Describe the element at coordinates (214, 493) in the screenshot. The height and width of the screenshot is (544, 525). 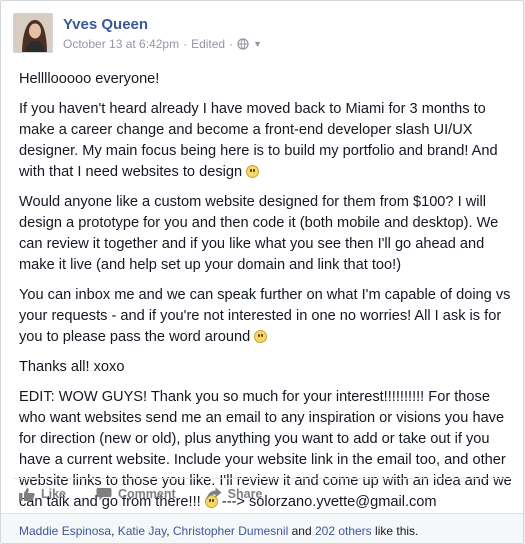
I see `share-arrow-icon` at that location.